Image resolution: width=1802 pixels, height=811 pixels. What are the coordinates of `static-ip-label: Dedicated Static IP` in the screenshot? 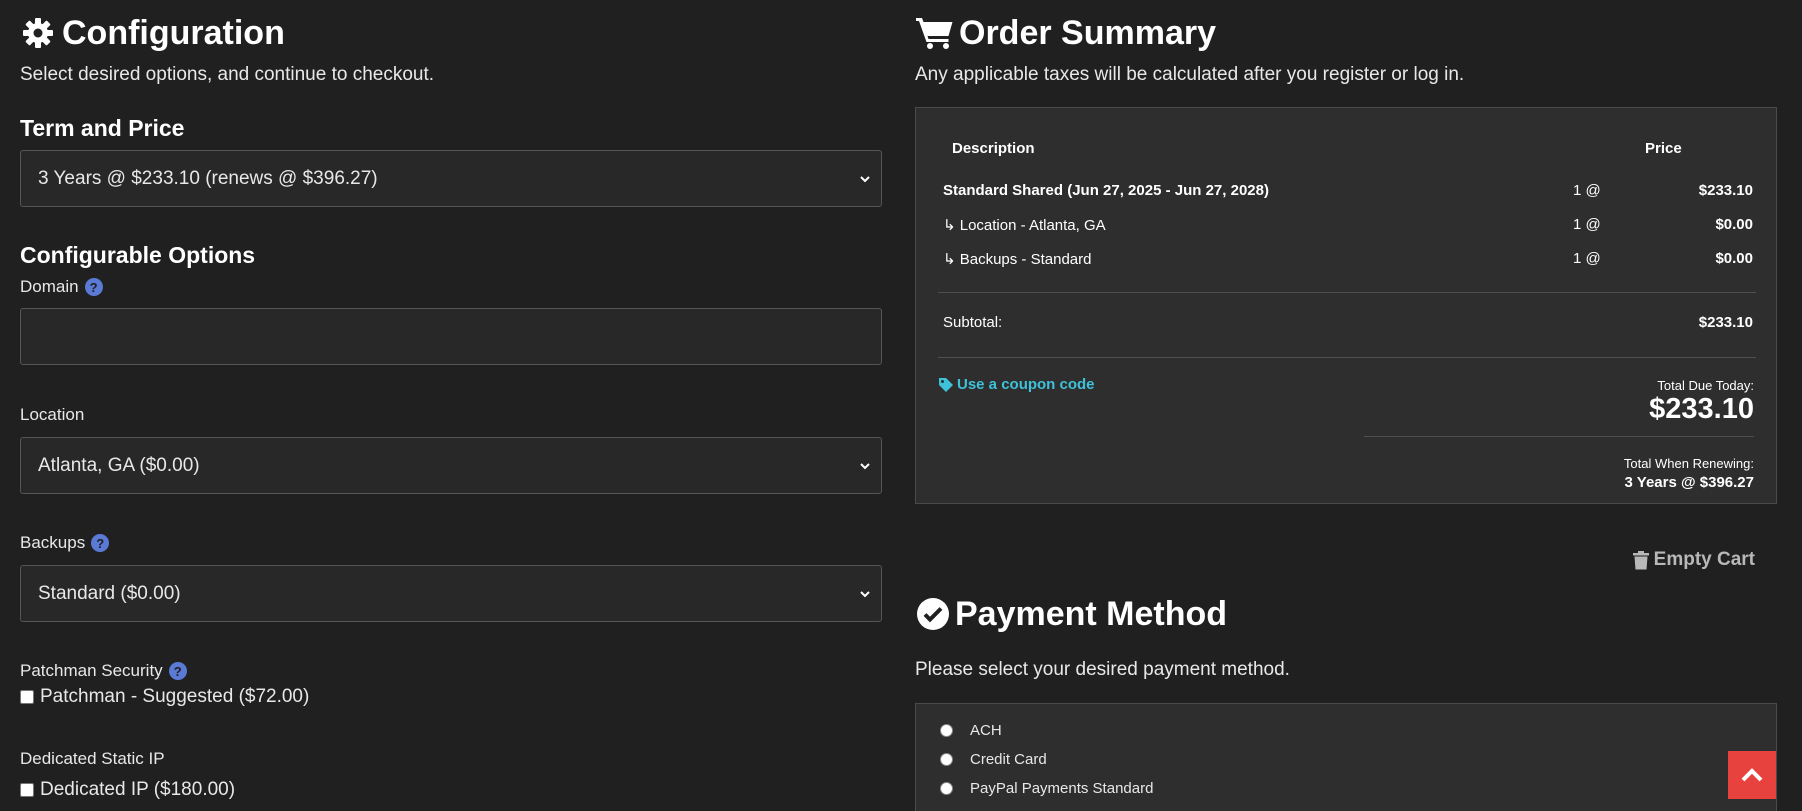 It's located at (92, 758).